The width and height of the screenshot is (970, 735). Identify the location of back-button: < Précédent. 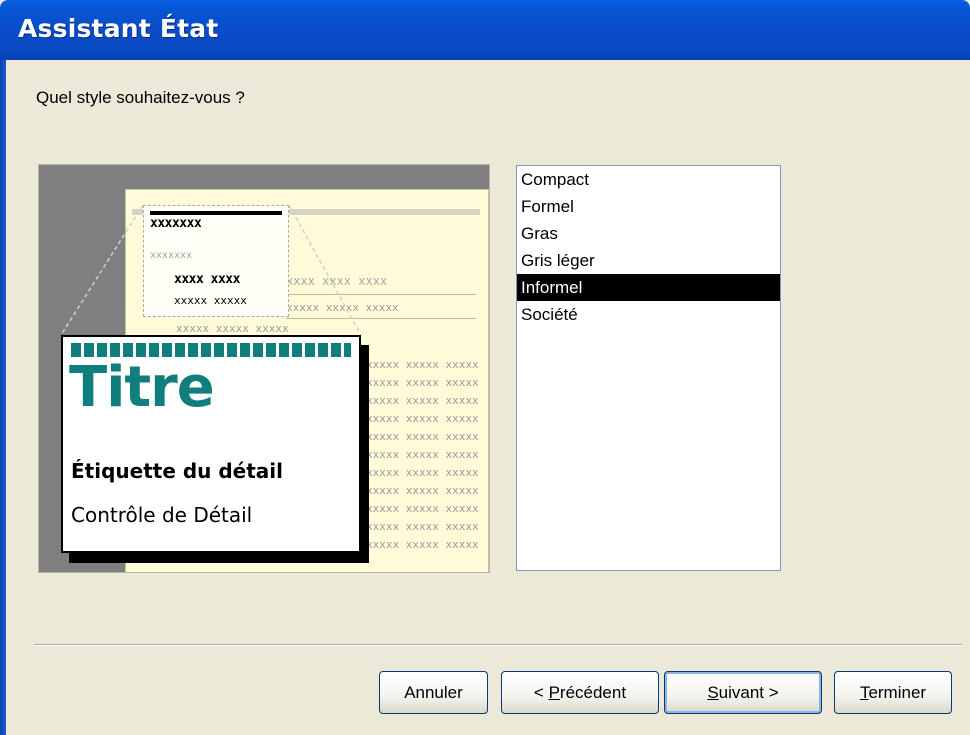
(580, 692).